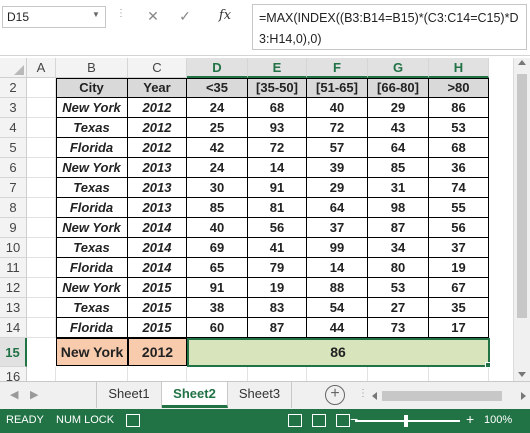  I want to click on cell-a3, so click(41, 108).